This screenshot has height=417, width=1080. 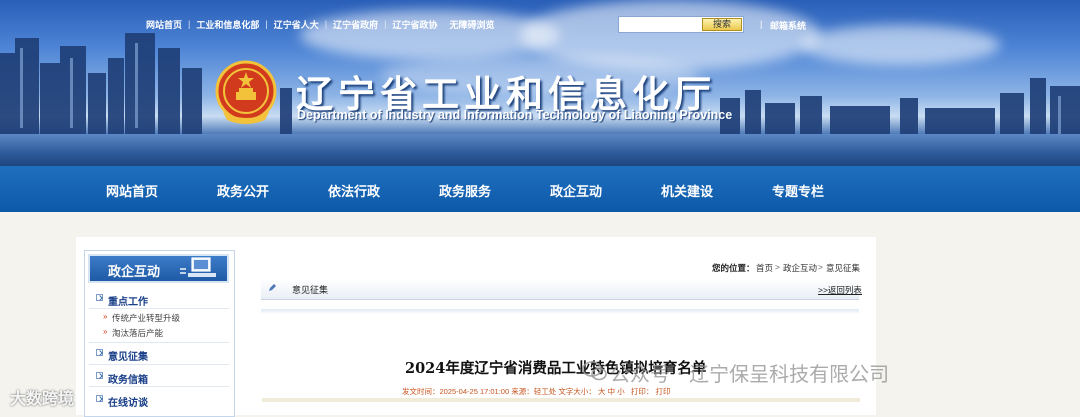 I want to click on article-source: 来源：轻工处, so click(x=534, y=391).